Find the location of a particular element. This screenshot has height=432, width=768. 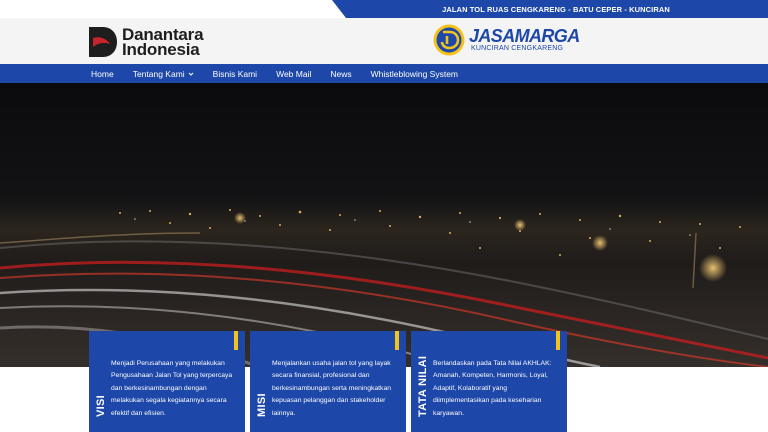

nav-item-label: Web Mail is located at coordinates (294, 73).